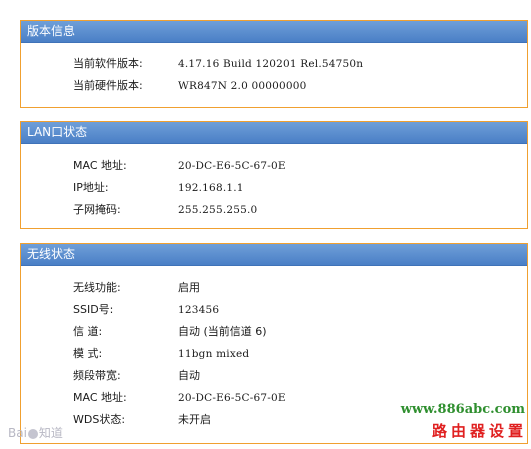 Image resolution: width=531 pixels, height=449 pixels. I want to click on baidu-watermark-suffix: 知道, so click(50, 433).